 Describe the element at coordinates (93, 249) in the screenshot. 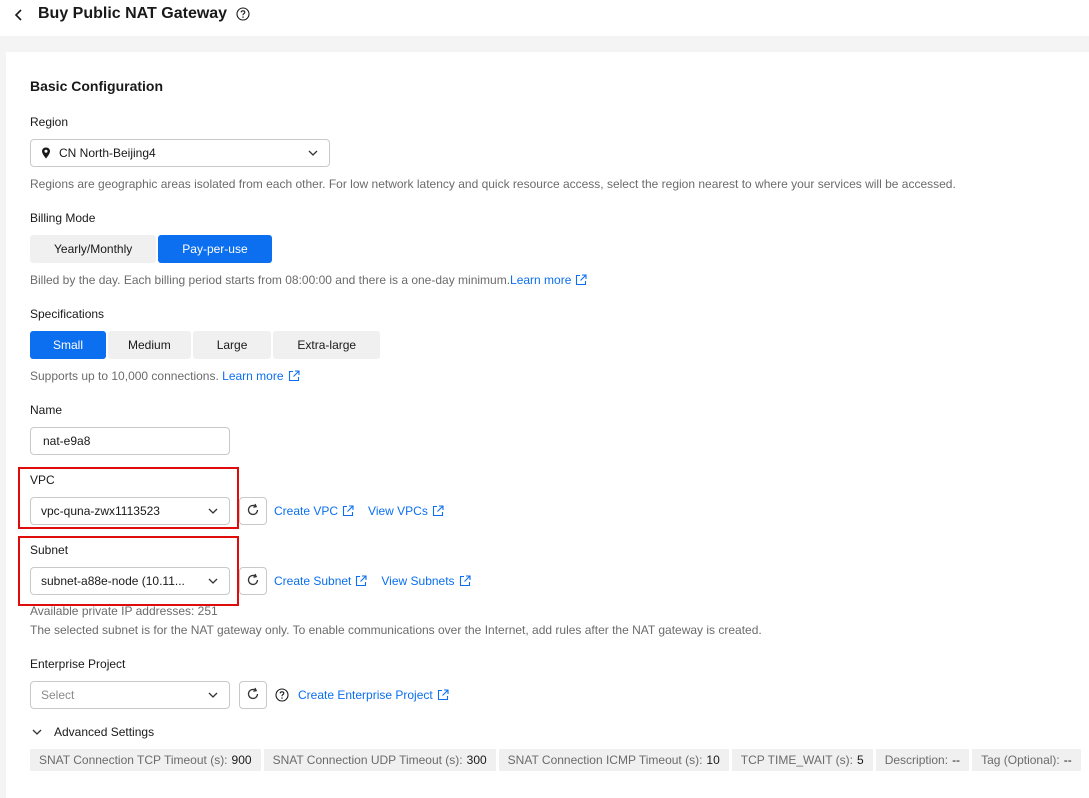

I see `billing-option-yearly: Yearly/Monthly` at that location.